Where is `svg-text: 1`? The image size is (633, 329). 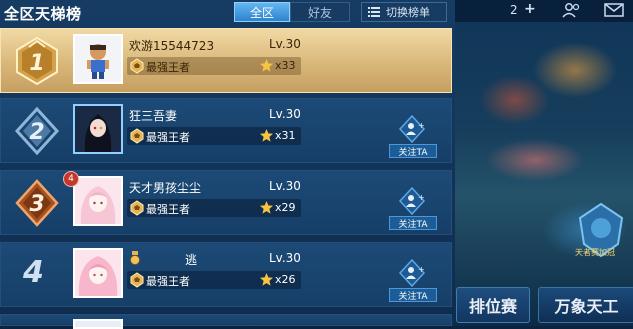
svg-text: 1 is located at coordinates (36, 63).